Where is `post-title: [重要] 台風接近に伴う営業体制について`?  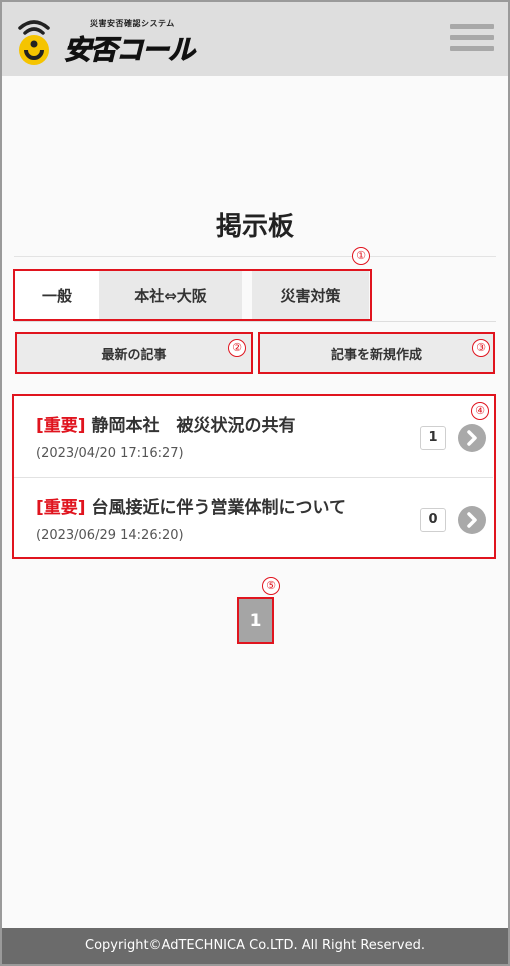 post-title: [重要] 台風接近に伴う営業体制について is located at coordinates (191, 505).